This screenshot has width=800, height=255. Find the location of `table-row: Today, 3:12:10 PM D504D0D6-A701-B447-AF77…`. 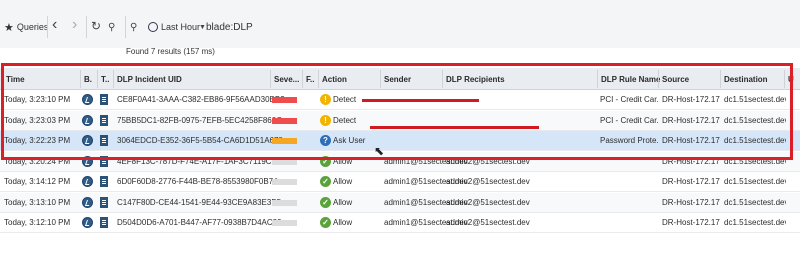

table-row: Today, 3:12:10 PM D504D0D6-A701-B447-AF77… is located at coordinates (400, 223).